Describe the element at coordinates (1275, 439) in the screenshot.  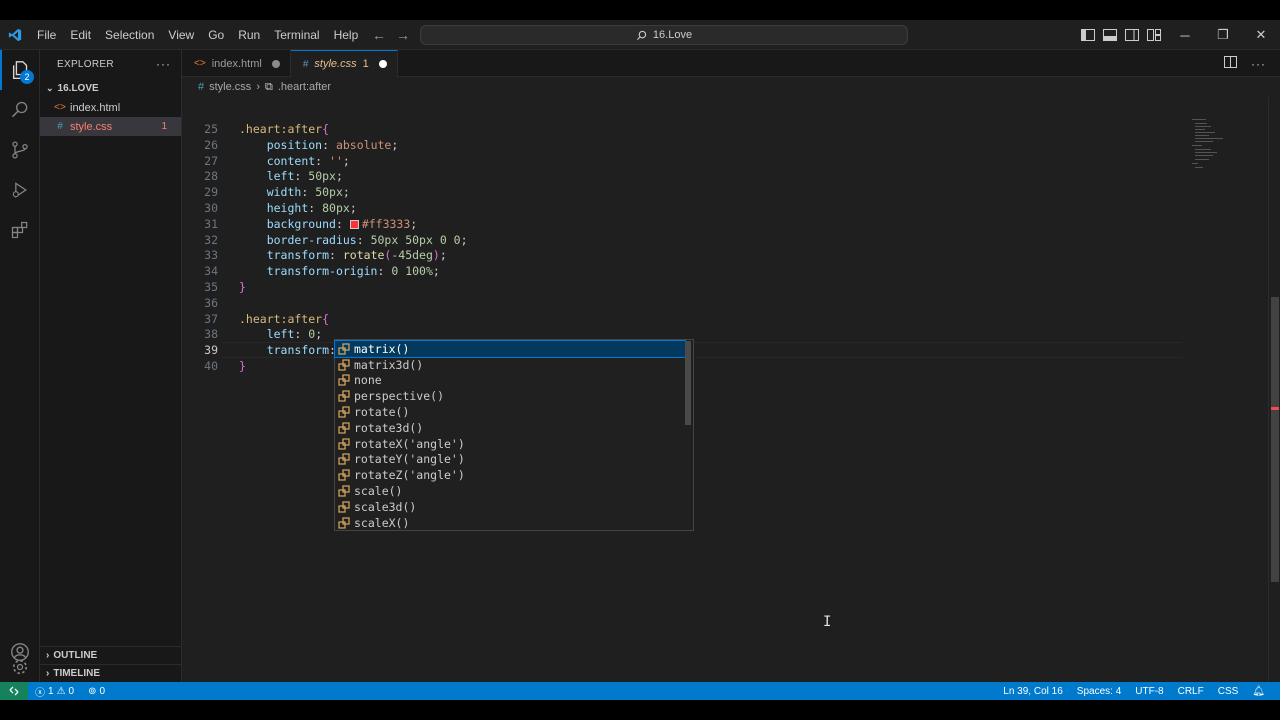
I see `scrollbar-thumb` at that location.